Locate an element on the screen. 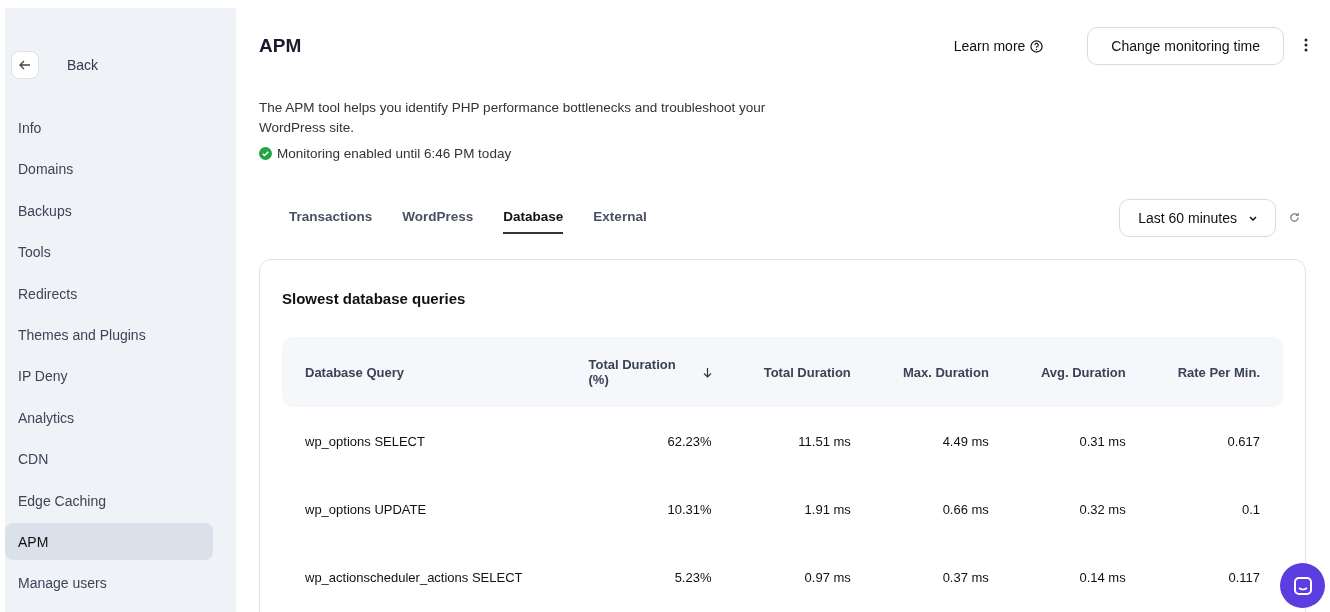 The image size is (1330, 612). sidebar-item: Manage users is located at coordinates (109, 583).